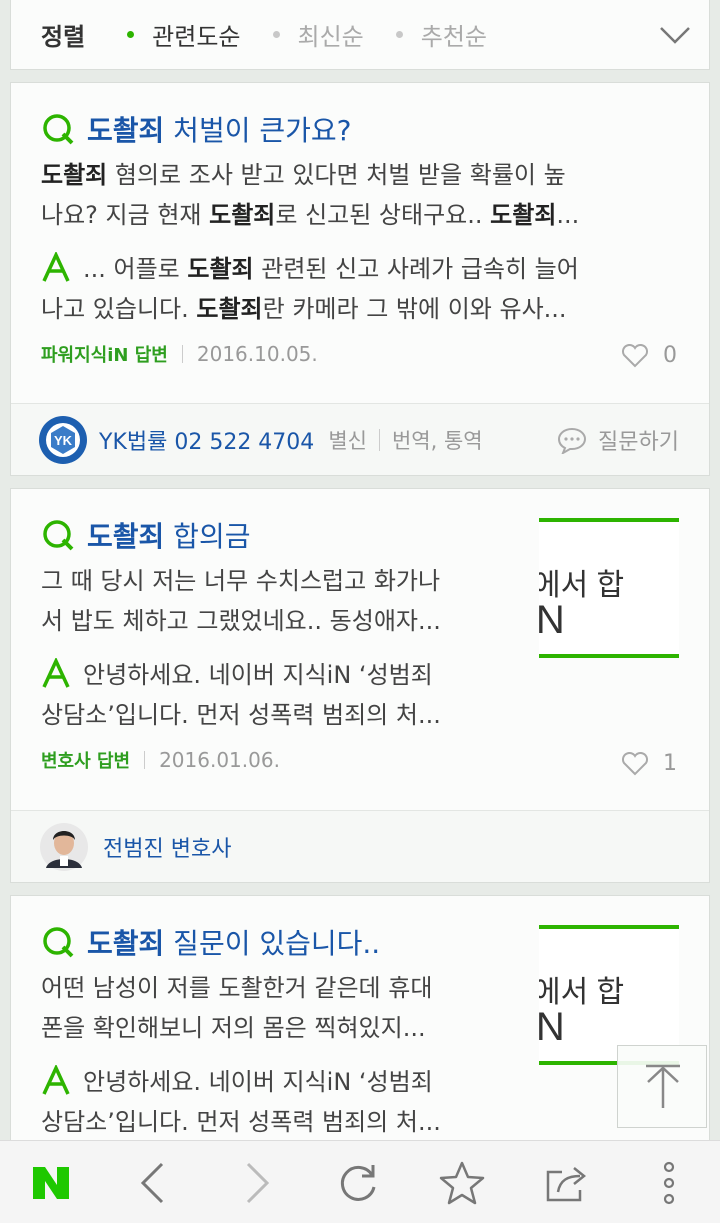 The width and height of the screenshot is (720, 1223). I want to click on forward-button, so click(257, 1182).